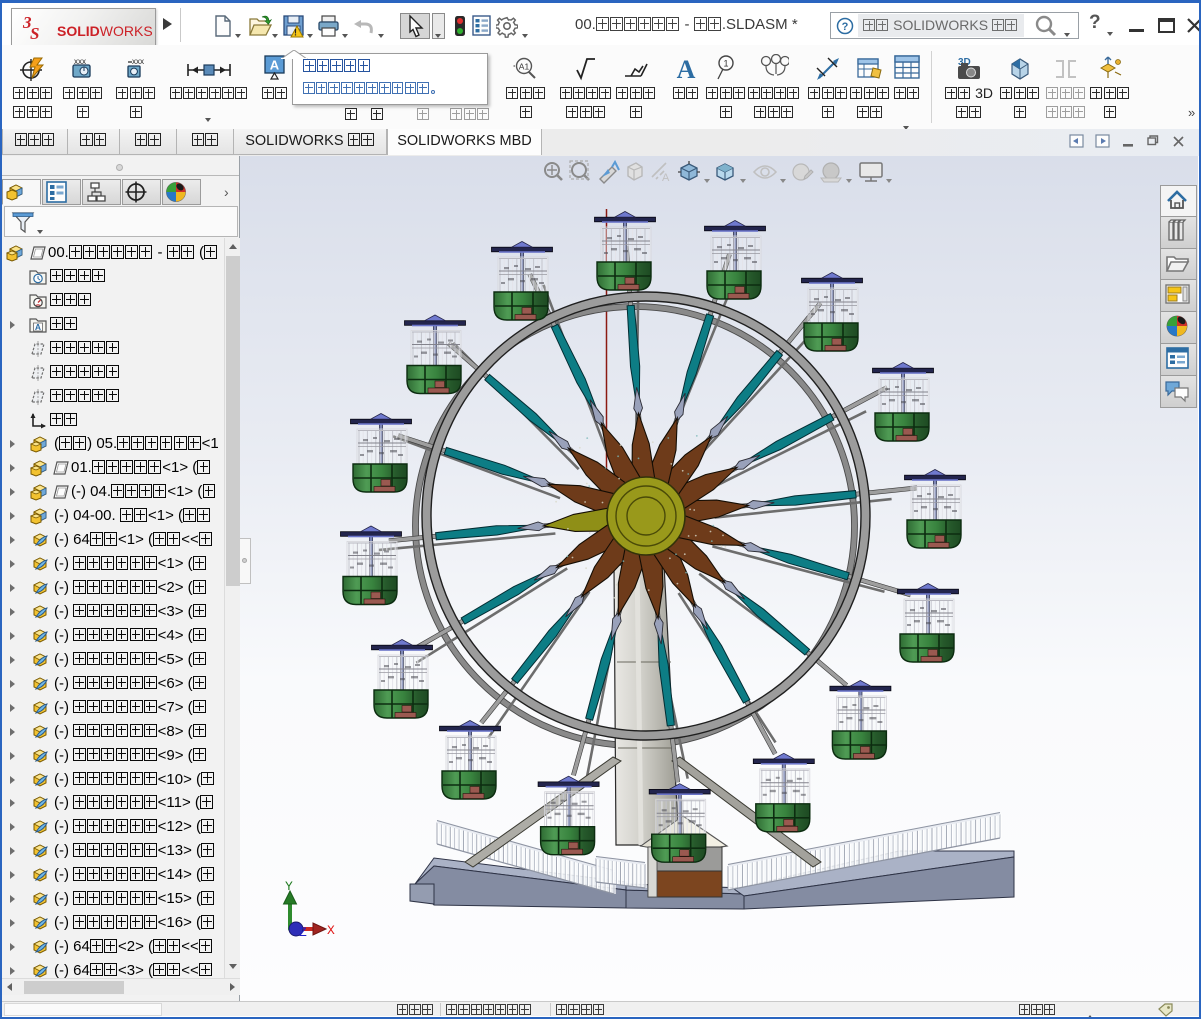 Image resolution: width=1201 pixels, height=1019 pixels. I want to click on svg-text: 1, so click(725, 64).